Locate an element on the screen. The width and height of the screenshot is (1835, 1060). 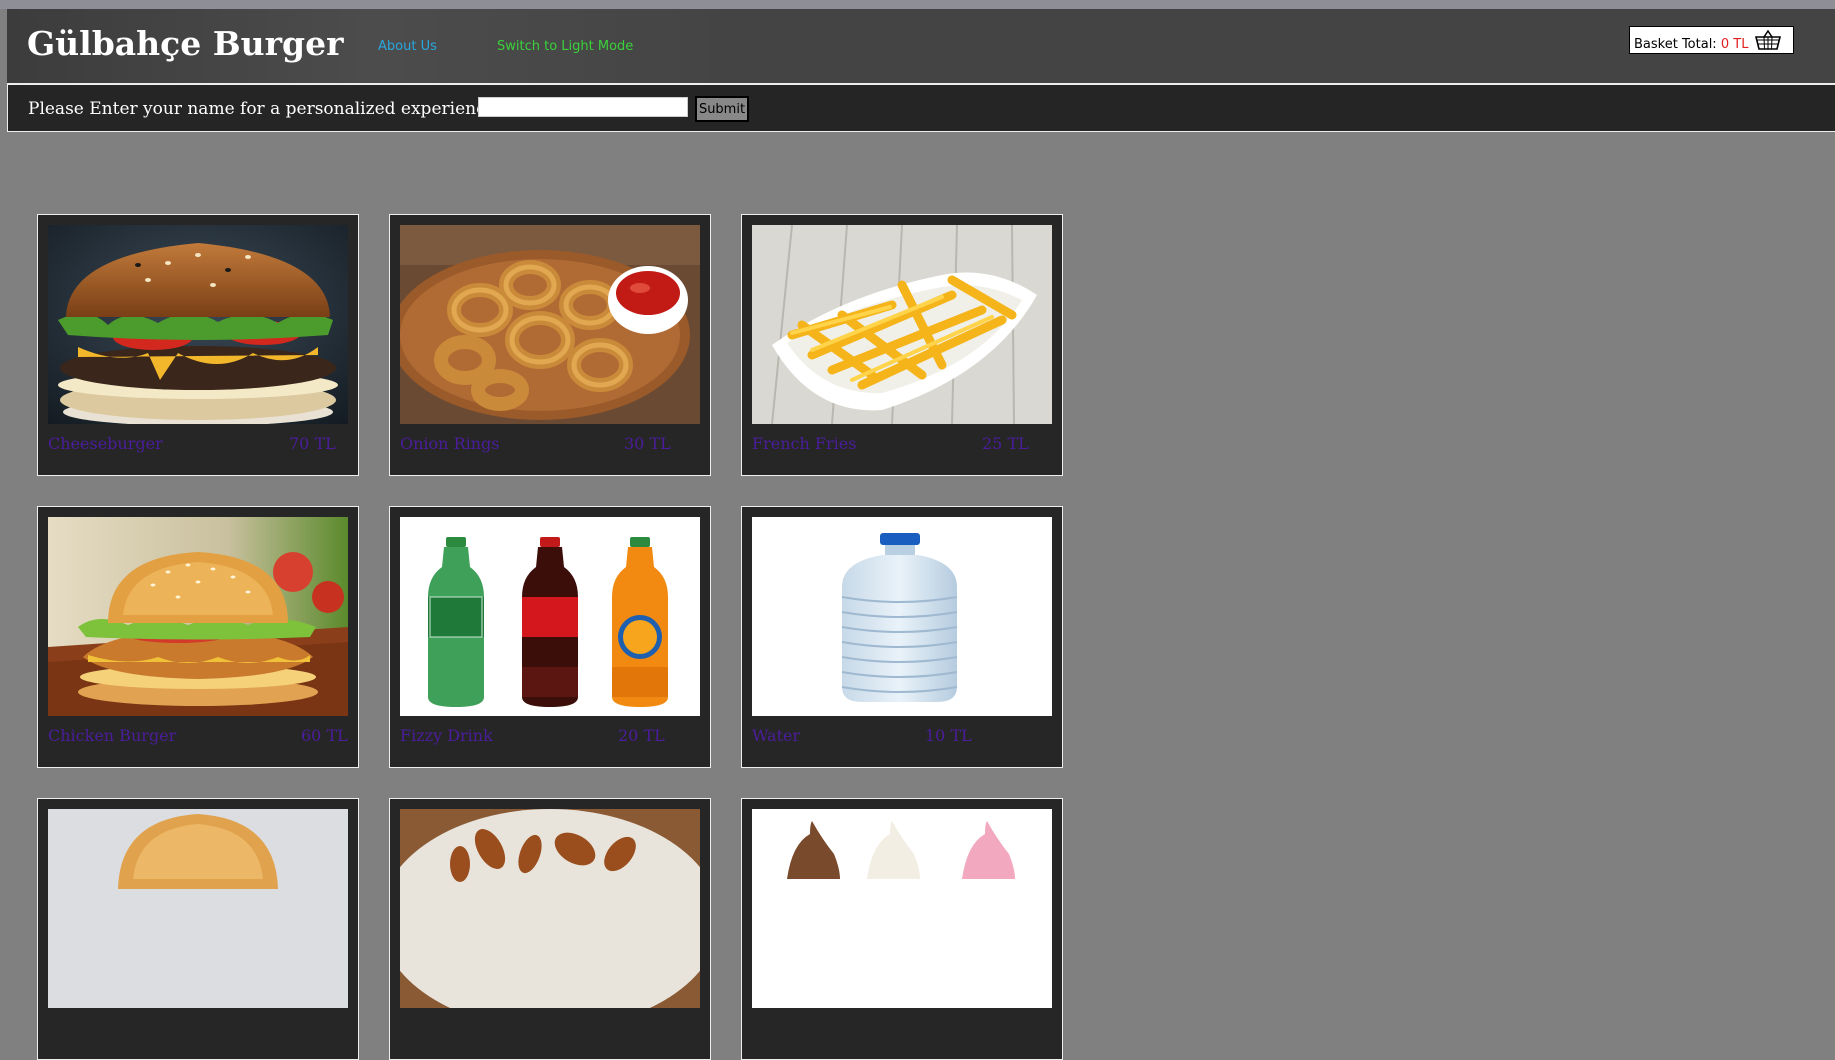
product-card: Water 10 TL is located at coordinates (902, 637).